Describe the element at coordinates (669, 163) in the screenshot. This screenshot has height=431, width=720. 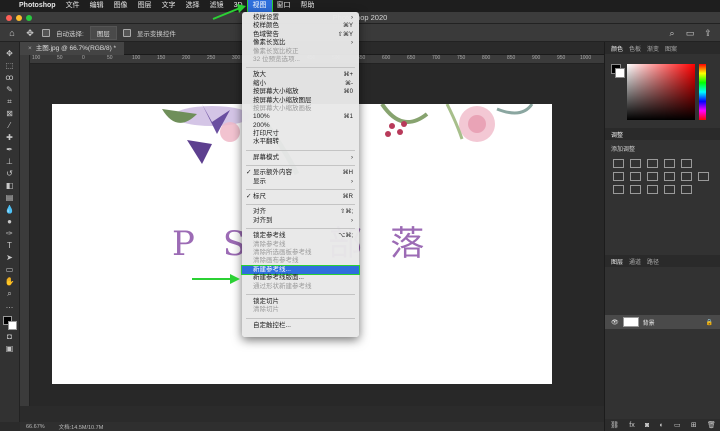
I see `exposure-icon` at that location.